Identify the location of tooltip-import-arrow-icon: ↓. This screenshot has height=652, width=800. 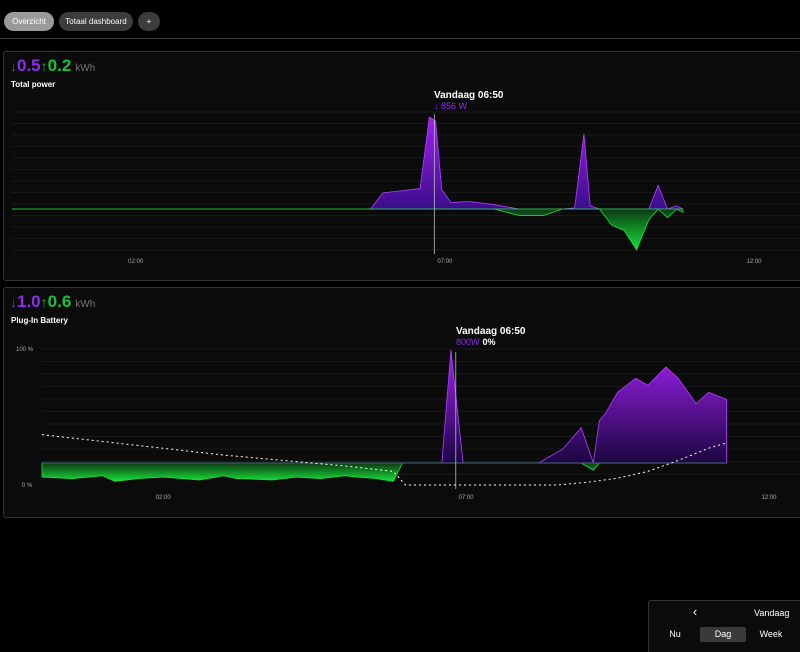
(437, 106).